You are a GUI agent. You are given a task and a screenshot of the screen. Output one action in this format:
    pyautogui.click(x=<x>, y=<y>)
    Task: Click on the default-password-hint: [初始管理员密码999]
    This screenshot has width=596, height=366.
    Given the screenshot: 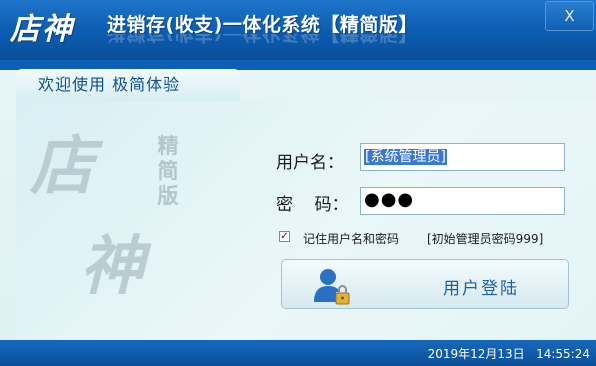 What is the action you would take?
    pyautogui.click(x=485, y=239)
    